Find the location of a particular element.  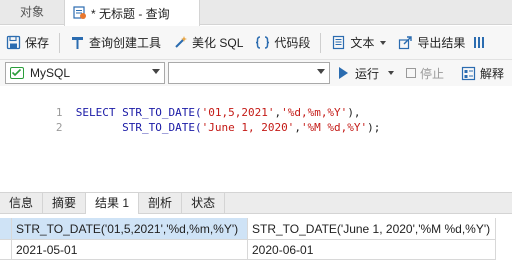

sql-punctuation: , is located at coordinates (297, 127).